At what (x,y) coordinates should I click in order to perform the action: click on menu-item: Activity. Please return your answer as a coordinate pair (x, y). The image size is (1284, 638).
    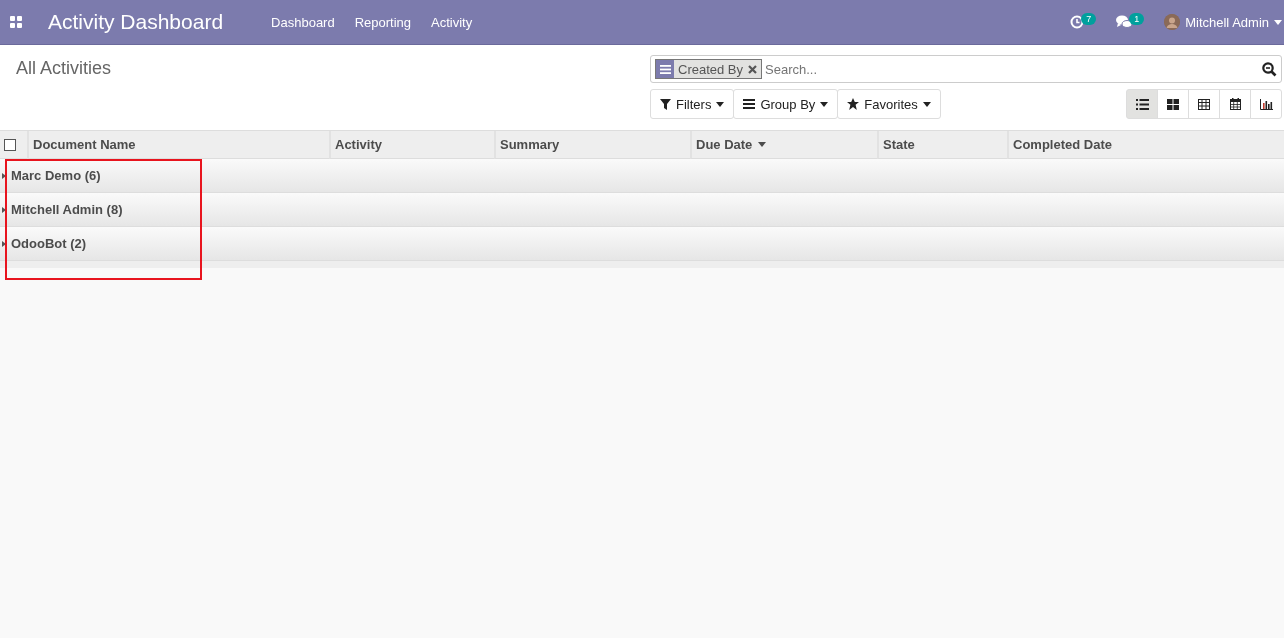
    Looking at the image, I should click on (452, 22).